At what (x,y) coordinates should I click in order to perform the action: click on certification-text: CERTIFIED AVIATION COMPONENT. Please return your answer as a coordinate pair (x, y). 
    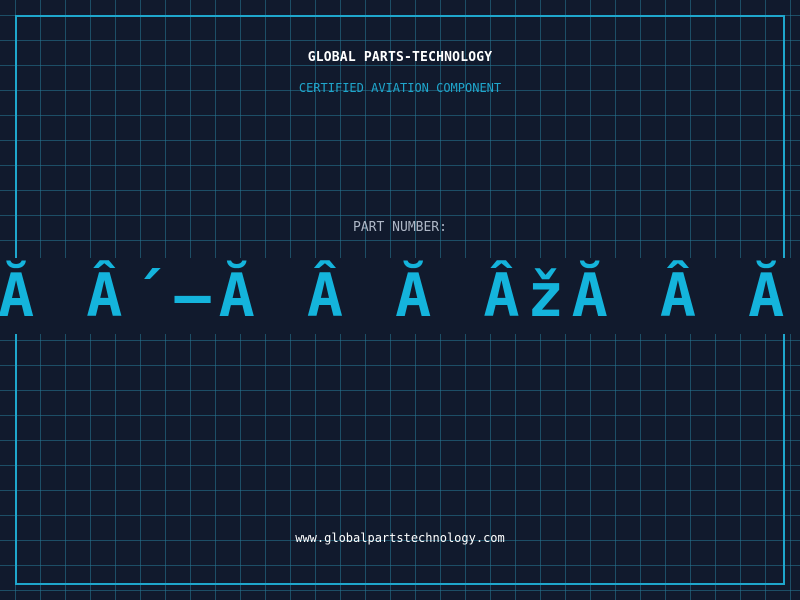
    Looking at the image, I should click on (400, 88).